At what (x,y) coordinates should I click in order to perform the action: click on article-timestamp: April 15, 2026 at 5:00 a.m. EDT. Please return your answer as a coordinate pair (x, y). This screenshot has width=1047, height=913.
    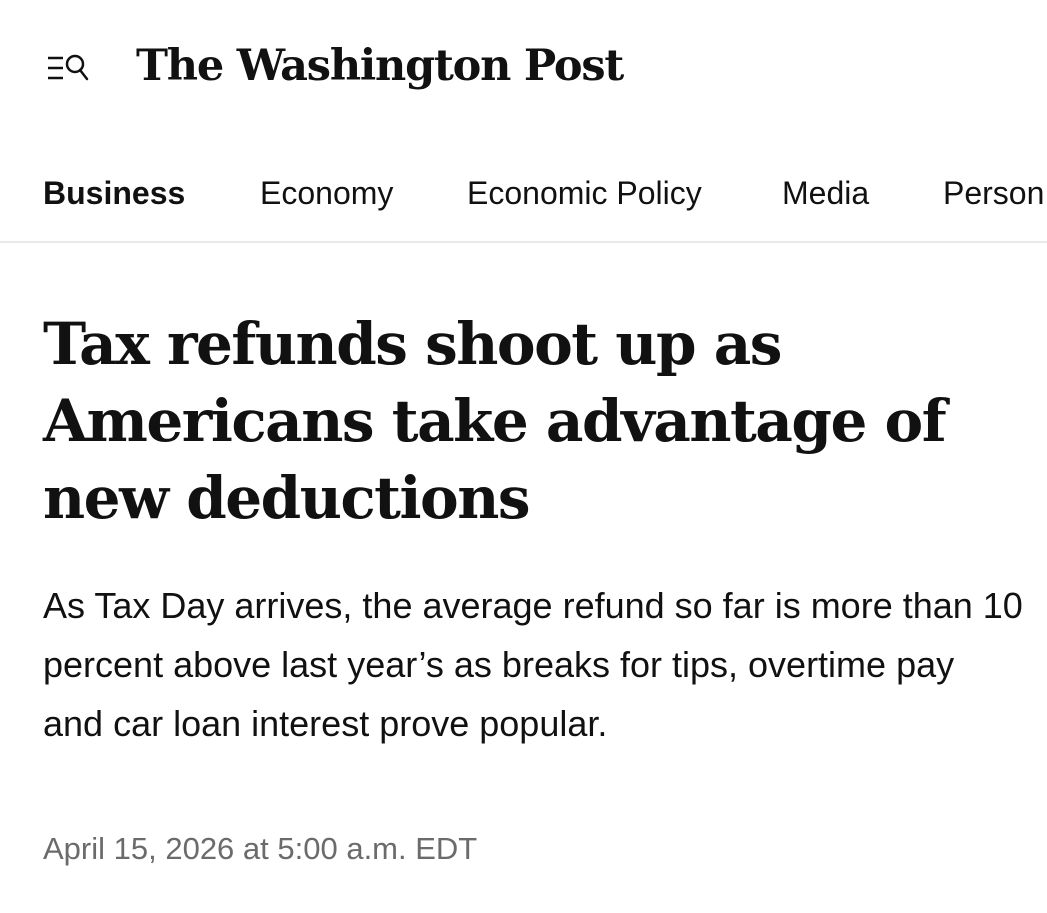
    Looking at the image, I should click on (260, 848).